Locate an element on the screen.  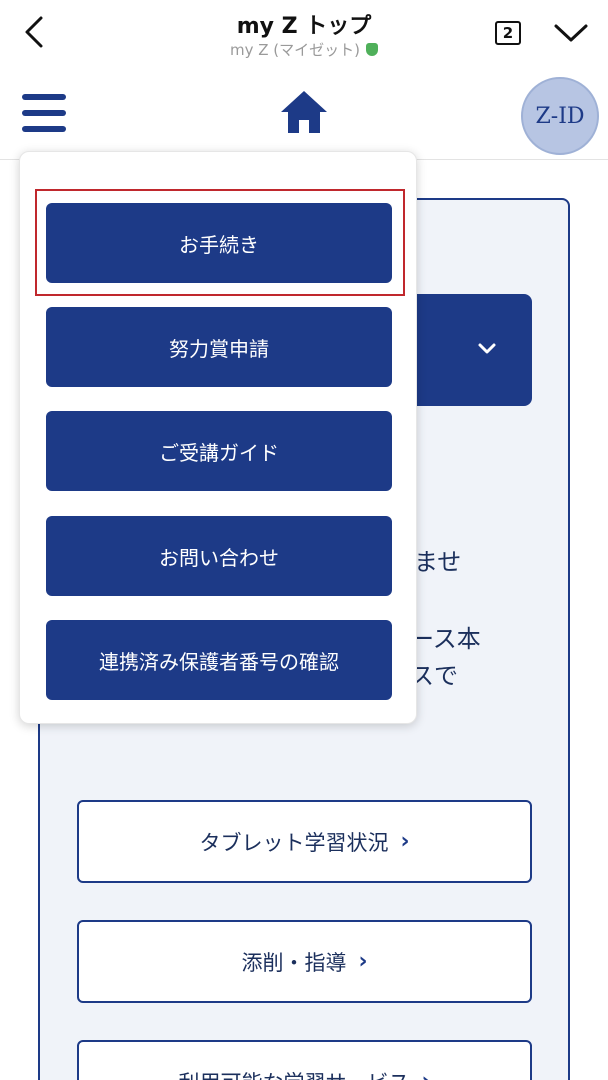
avatar: Z-ID is located at coordinates (560, 116).